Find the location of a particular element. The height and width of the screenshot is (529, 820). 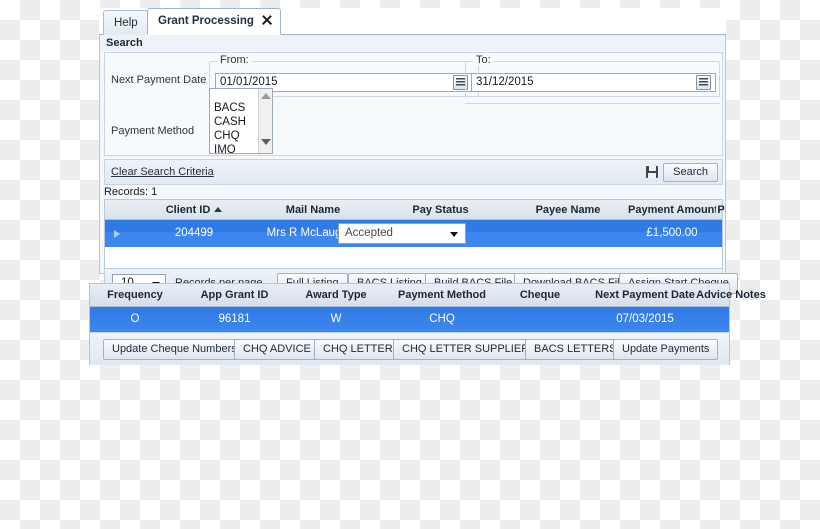

cell-frequency: O is located at coordinates (135, 319).